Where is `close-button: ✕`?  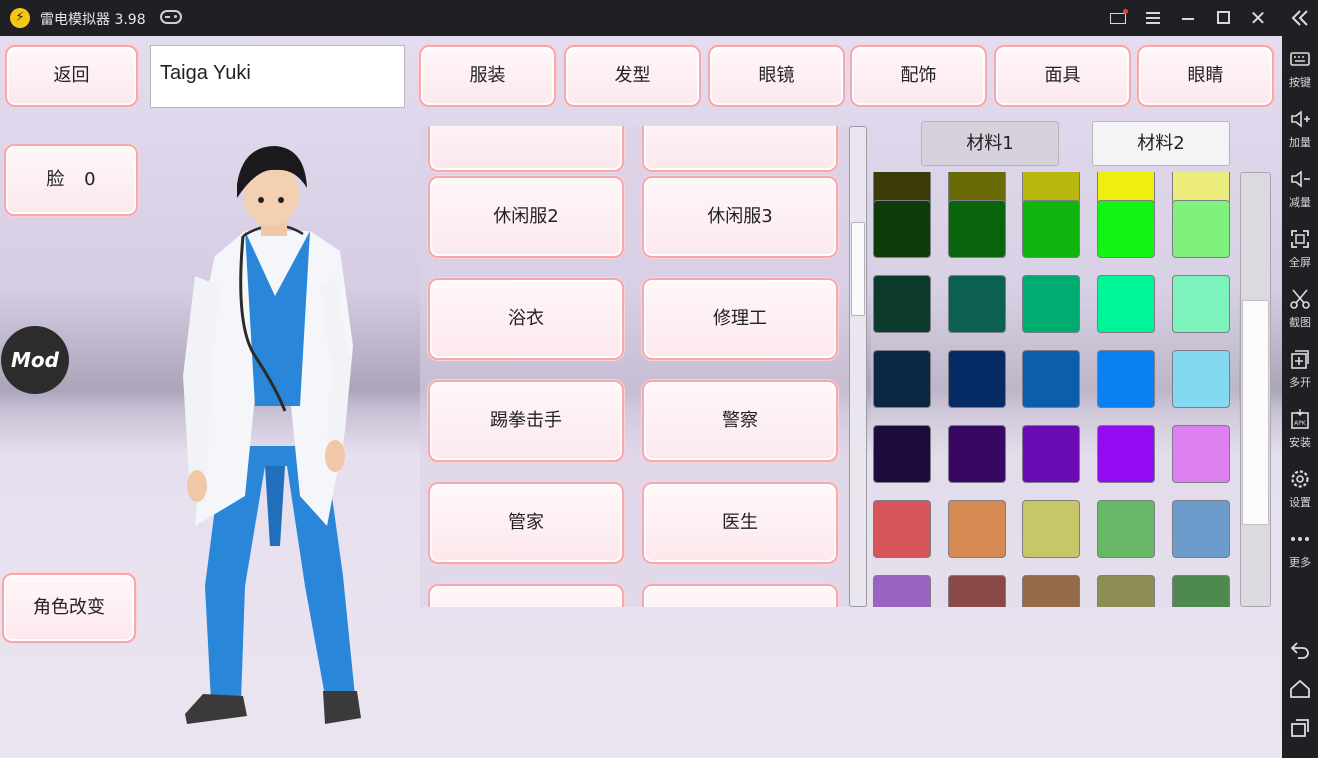
close-button: ✕ is located at coordinates (1258, 18).